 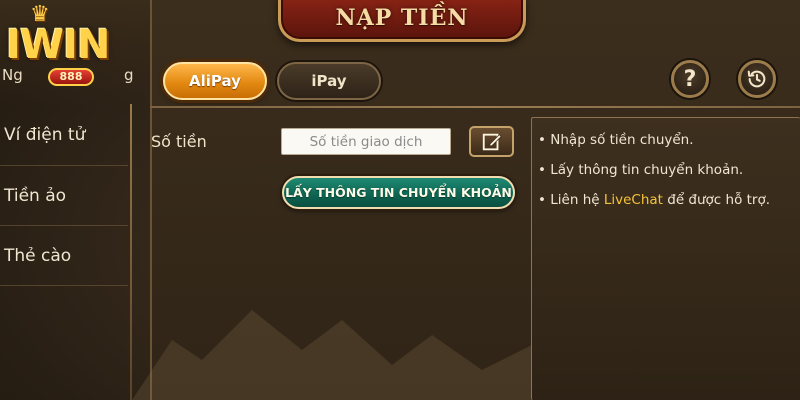 What do you see at coordinates (58, 45) in the screenshot?
I see `logo-text: IWIN` at bounding box center [58, 45].